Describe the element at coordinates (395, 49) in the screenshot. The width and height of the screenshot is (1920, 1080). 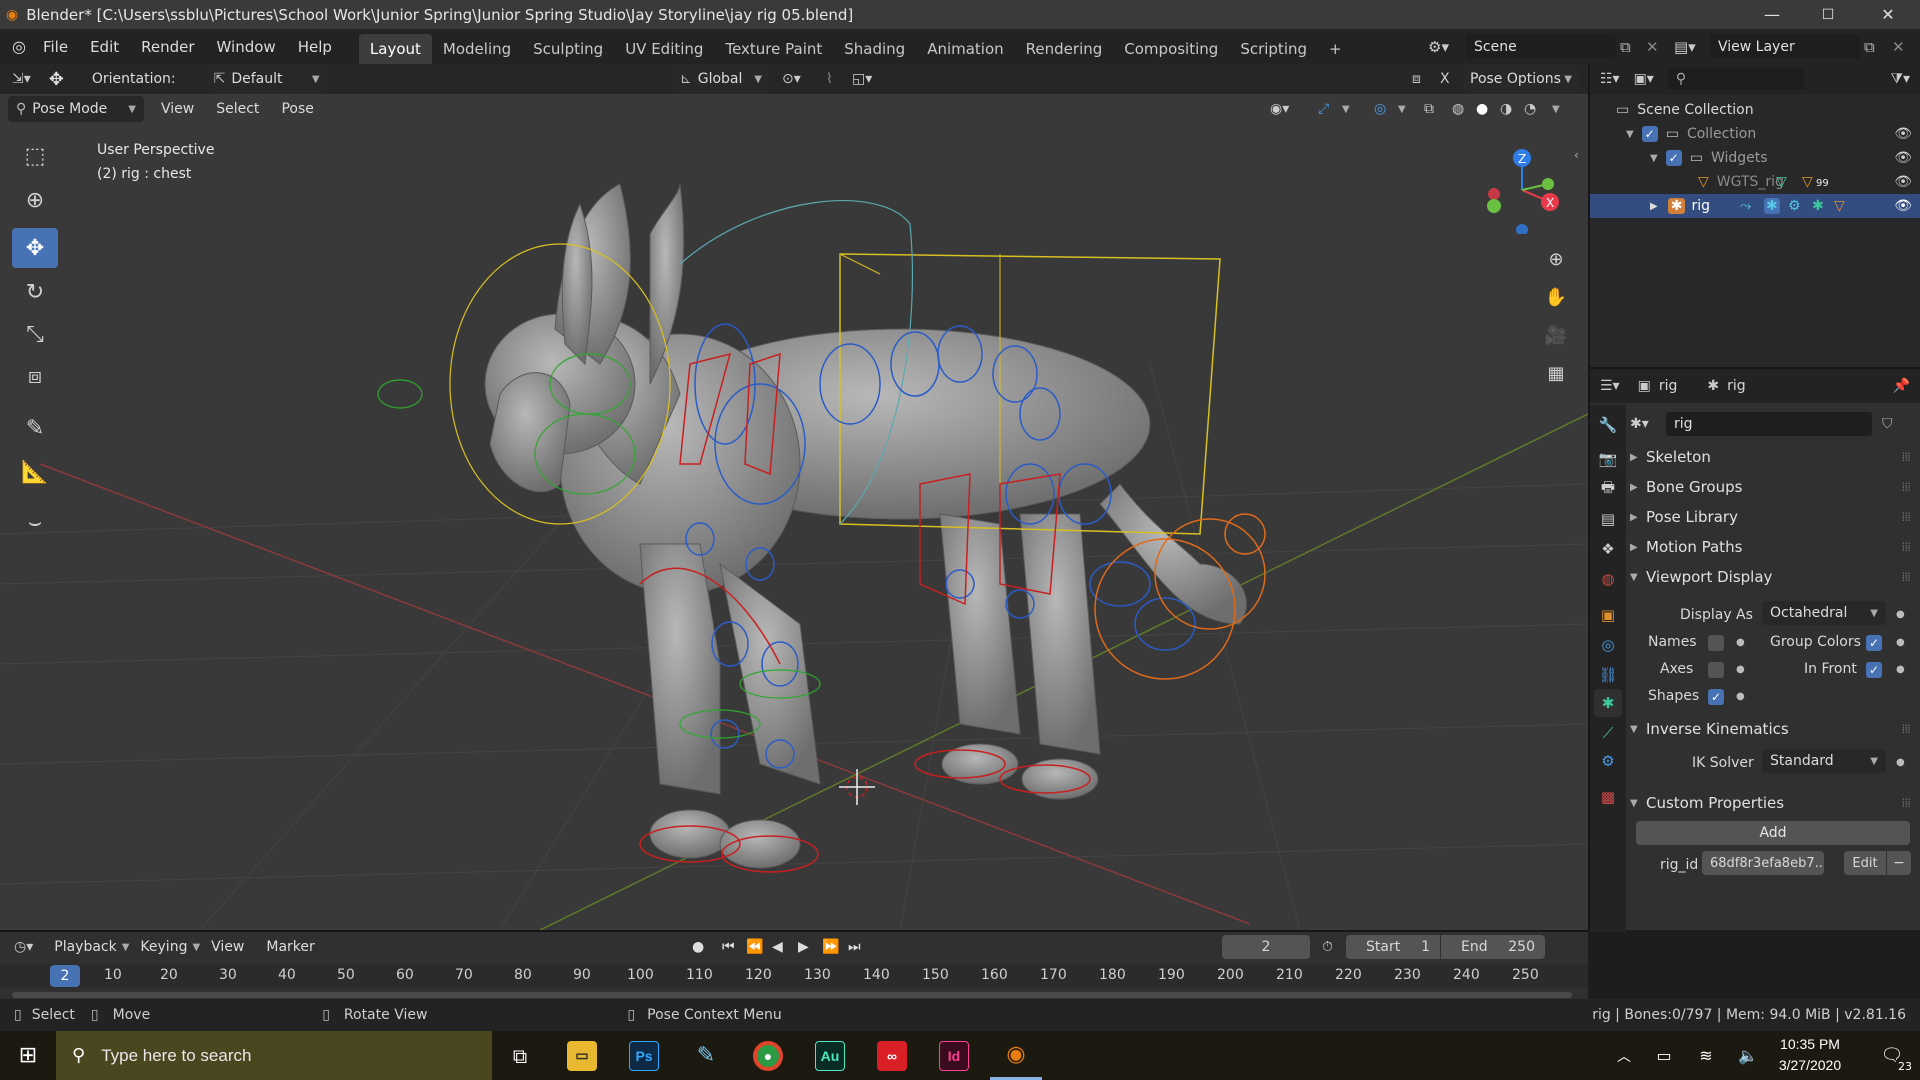
I see `tab-layout: Layout` at that location.